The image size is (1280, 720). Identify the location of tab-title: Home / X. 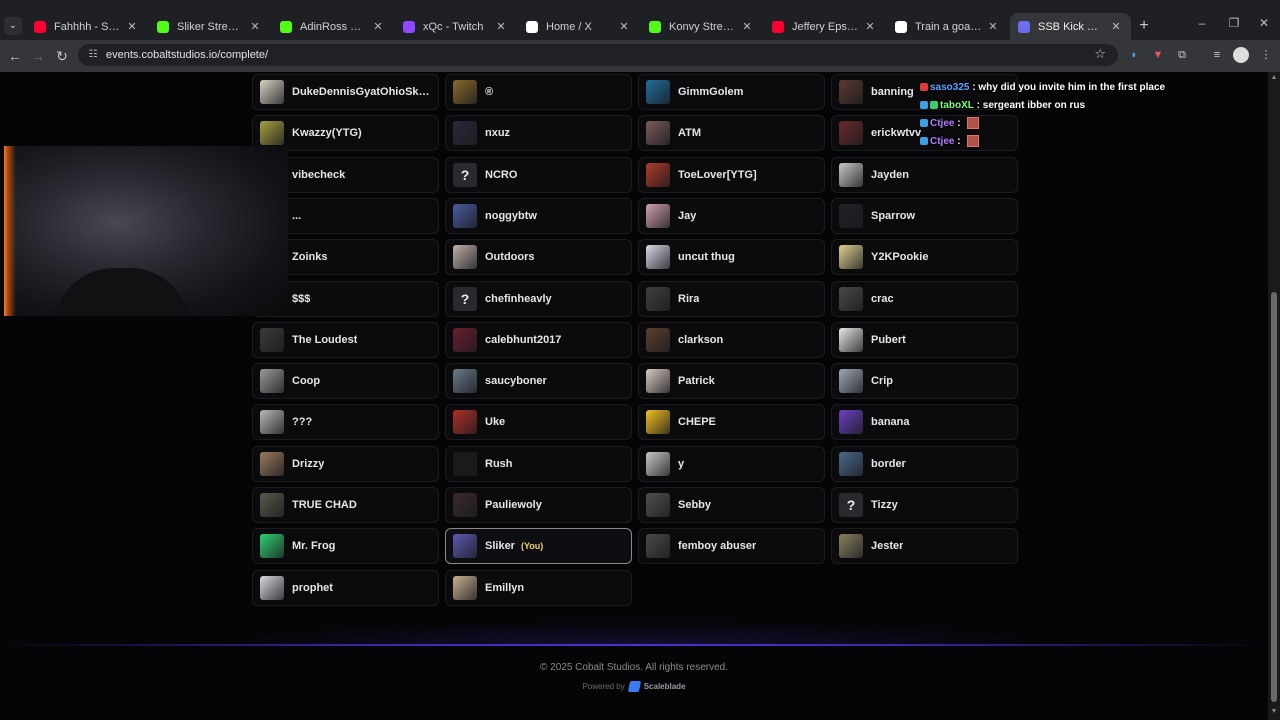
(569, 26).